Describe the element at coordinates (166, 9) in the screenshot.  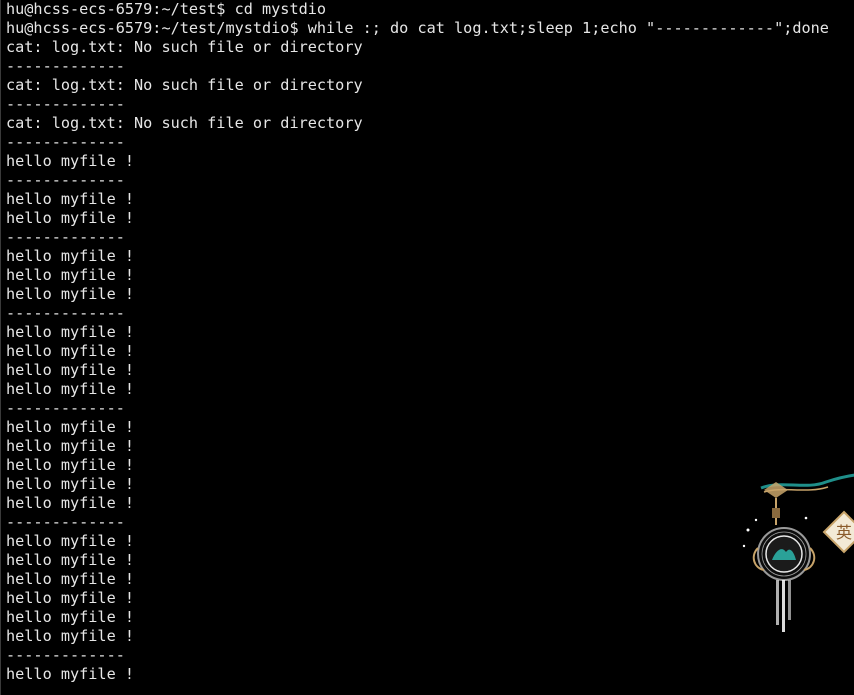
I see `terminal-line: hu@hcss-ecs-6579:~/test$ cd mystdio` at that location.